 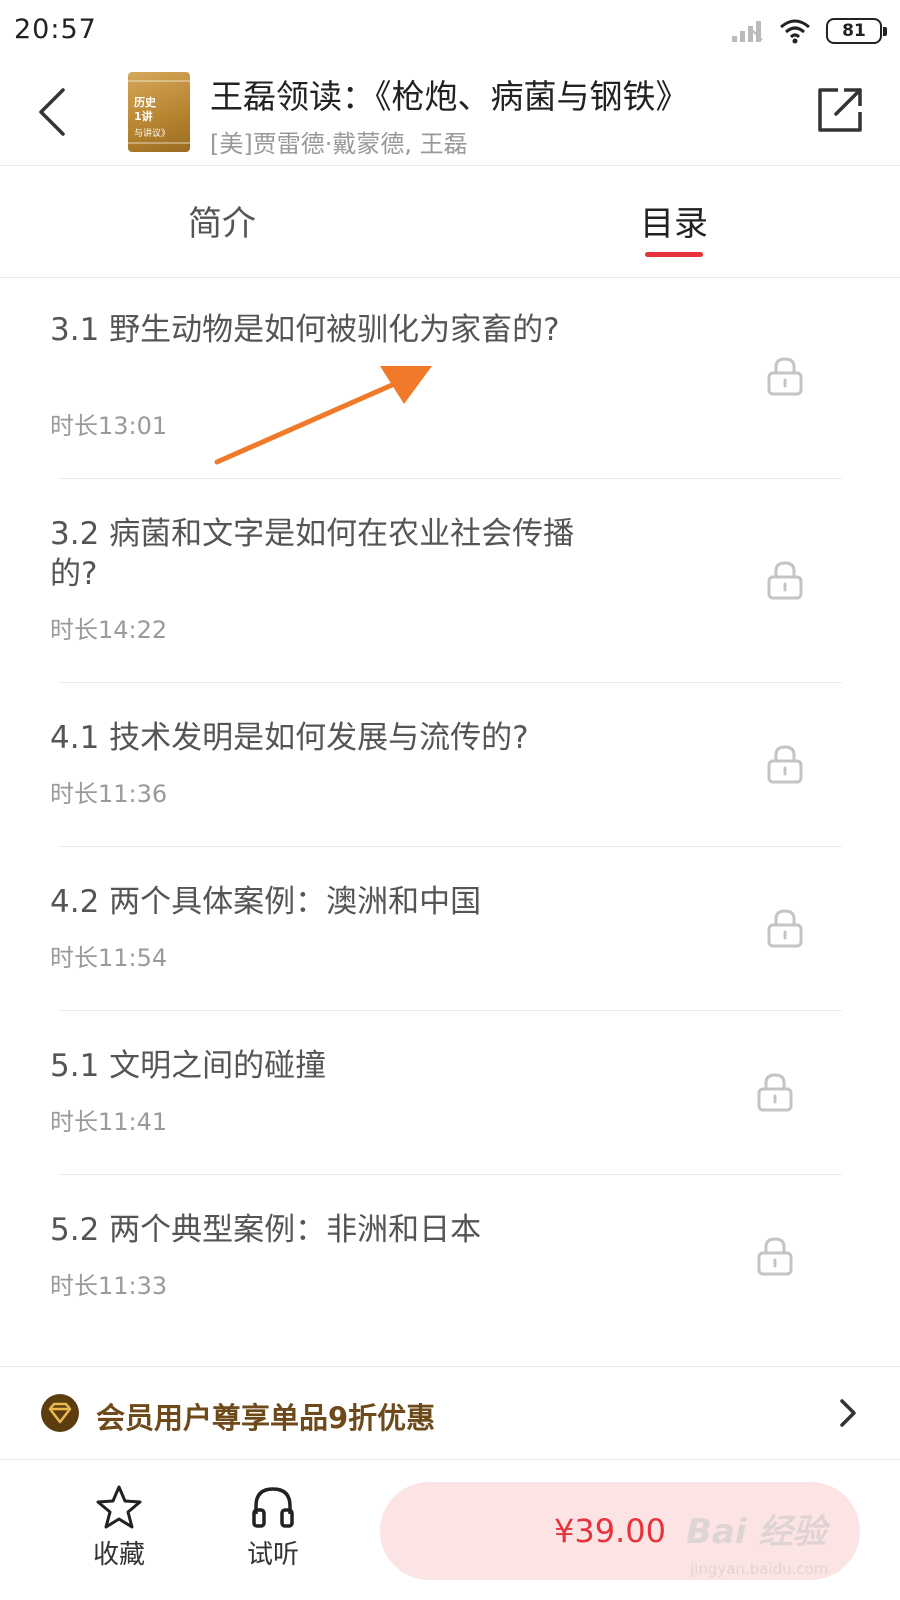 What do you see at coordinates (188, 1066) in the screenshot?
I see `chapter-title: 5.1 文明之间的碰撞` at bounding box center [188, 1066].